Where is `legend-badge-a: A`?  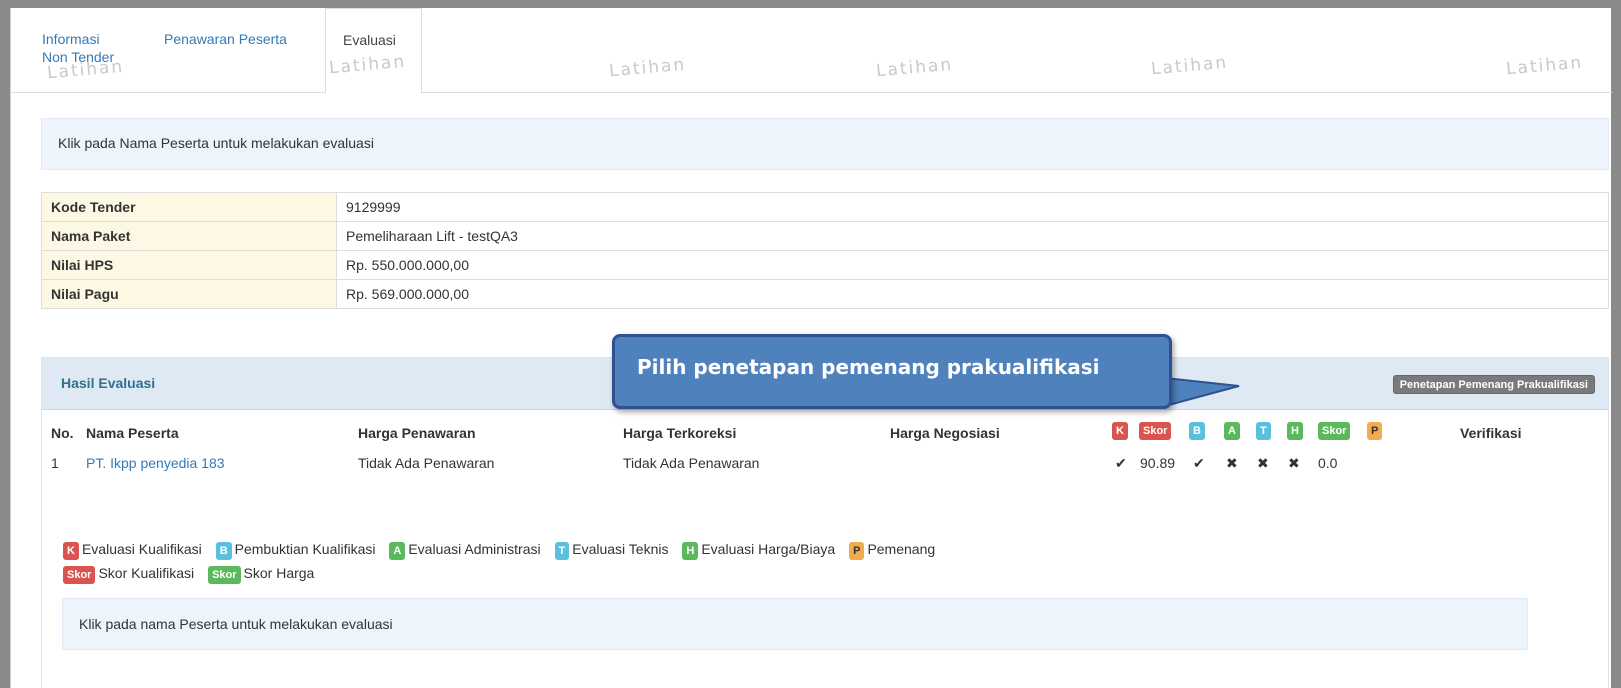
legend-badge-a: A is located at coordinates (397, 551).